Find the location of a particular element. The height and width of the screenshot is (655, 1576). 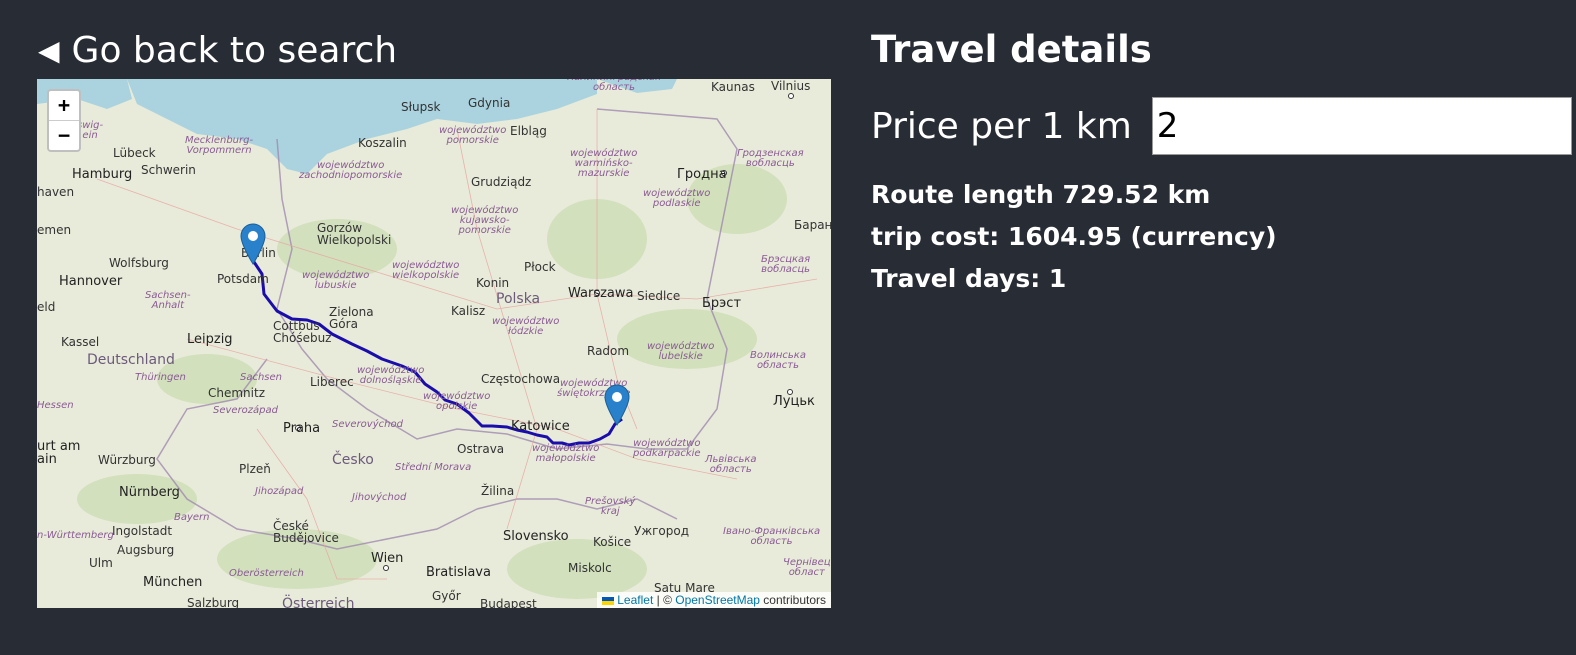

travel-details-title: Travel details is located at coordinates (1011, 49).